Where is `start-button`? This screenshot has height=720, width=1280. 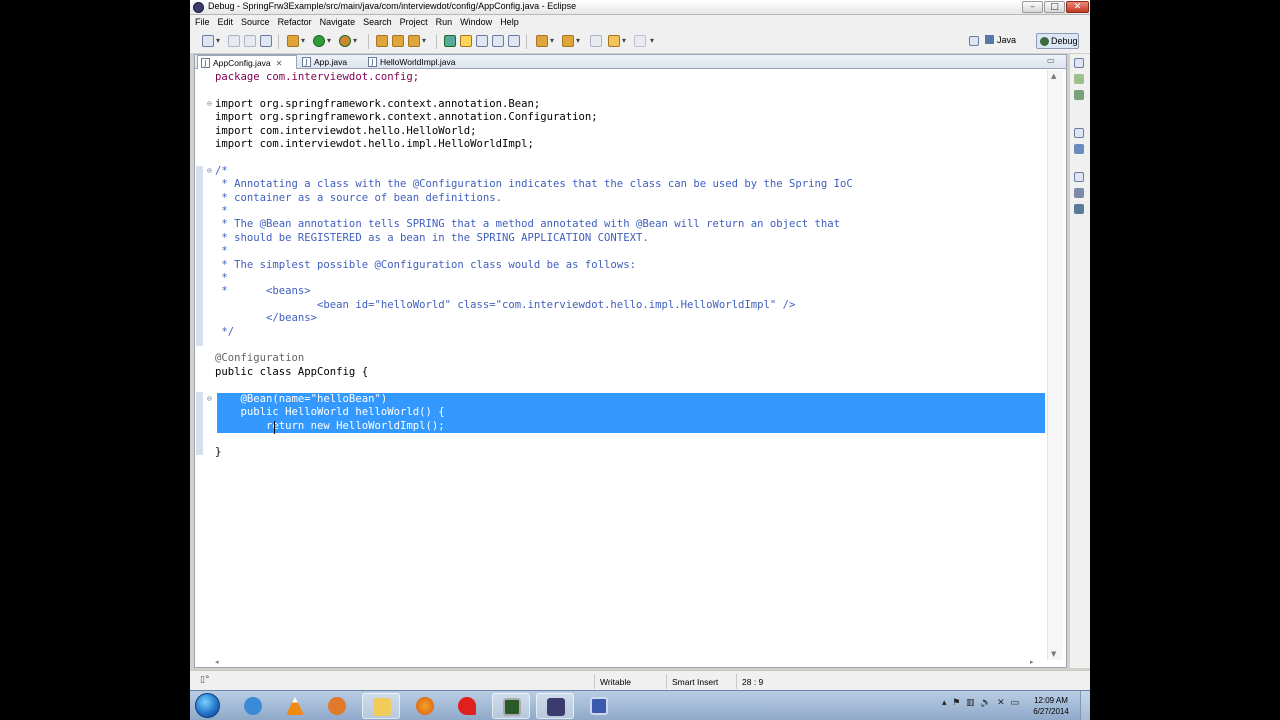
start-button is located at coordinates (207, 705).